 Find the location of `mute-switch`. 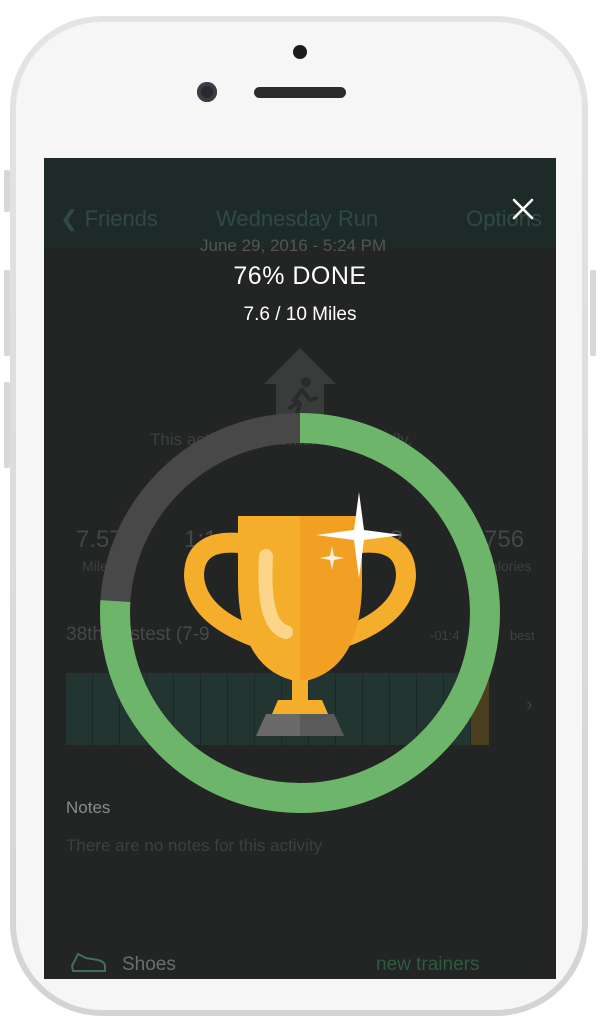

mute-switch is located at coordinates (7, 191).